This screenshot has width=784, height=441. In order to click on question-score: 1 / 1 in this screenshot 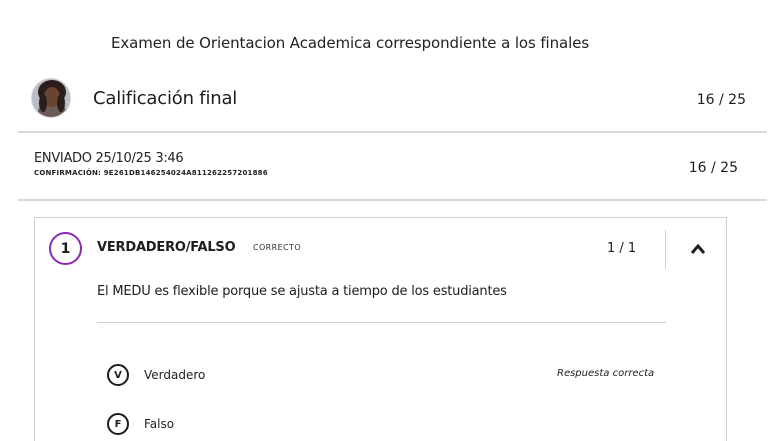, I will do `click(622, 248)`.